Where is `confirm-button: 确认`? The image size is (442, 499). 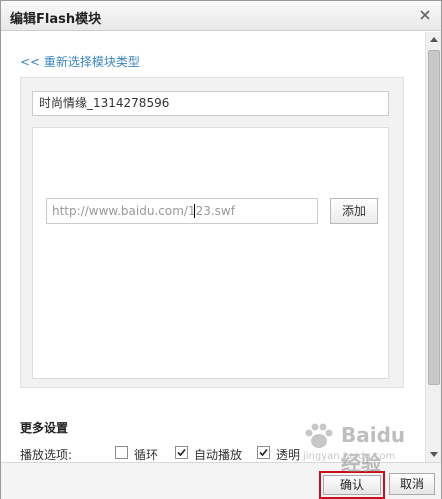
confirm-button: 确认 is located at coordinates (352, 485).